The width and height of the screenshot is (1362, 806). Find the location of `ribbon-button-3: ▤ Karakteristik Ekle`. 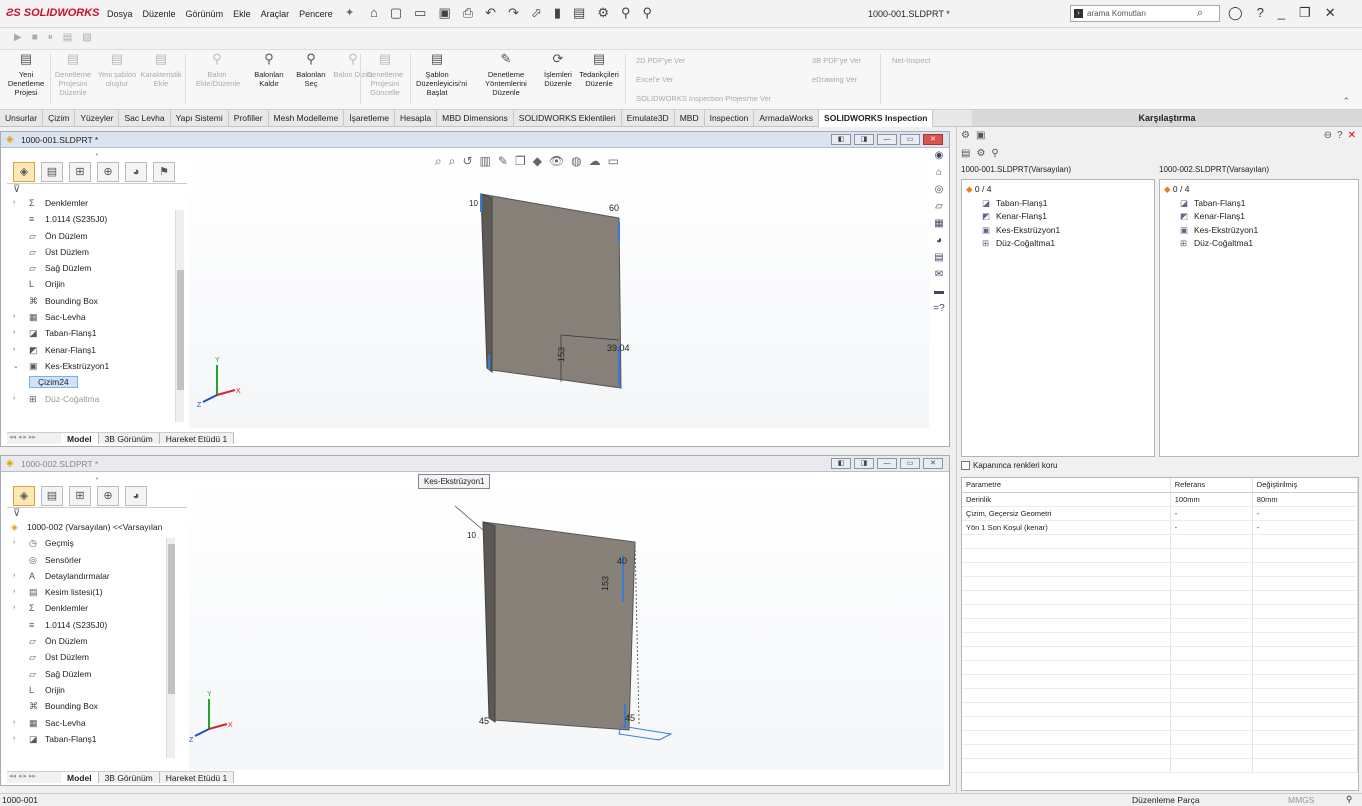

ribbon-button-3: ▤ Karakteristik Ekle is located at coordinates (161, 70).